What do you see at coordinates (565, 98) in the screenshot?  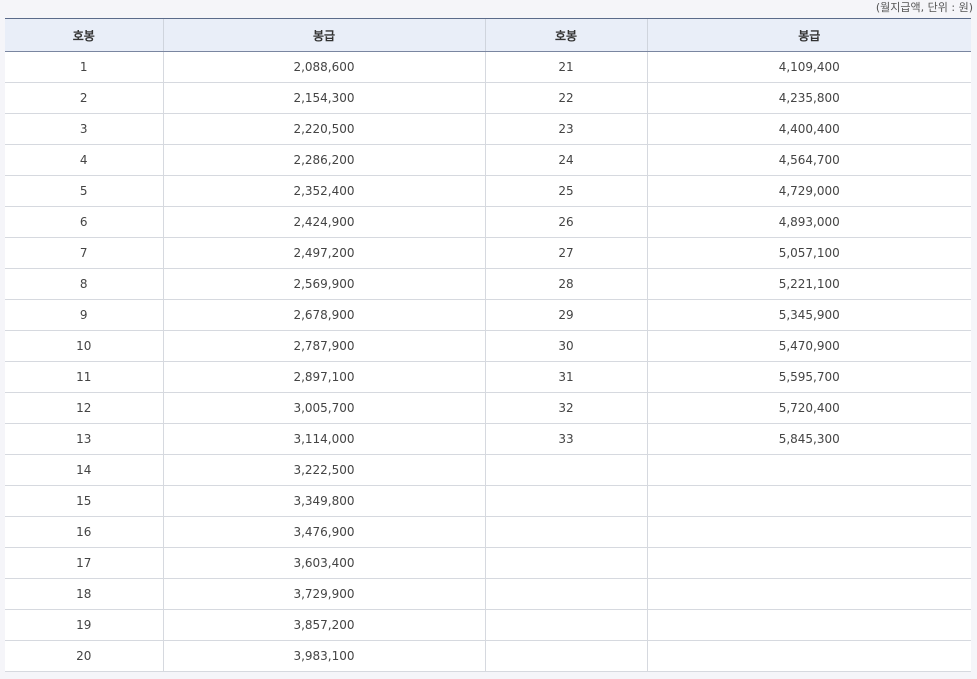 I see `step-right-cell: 22` at bounding box center [565, 98].